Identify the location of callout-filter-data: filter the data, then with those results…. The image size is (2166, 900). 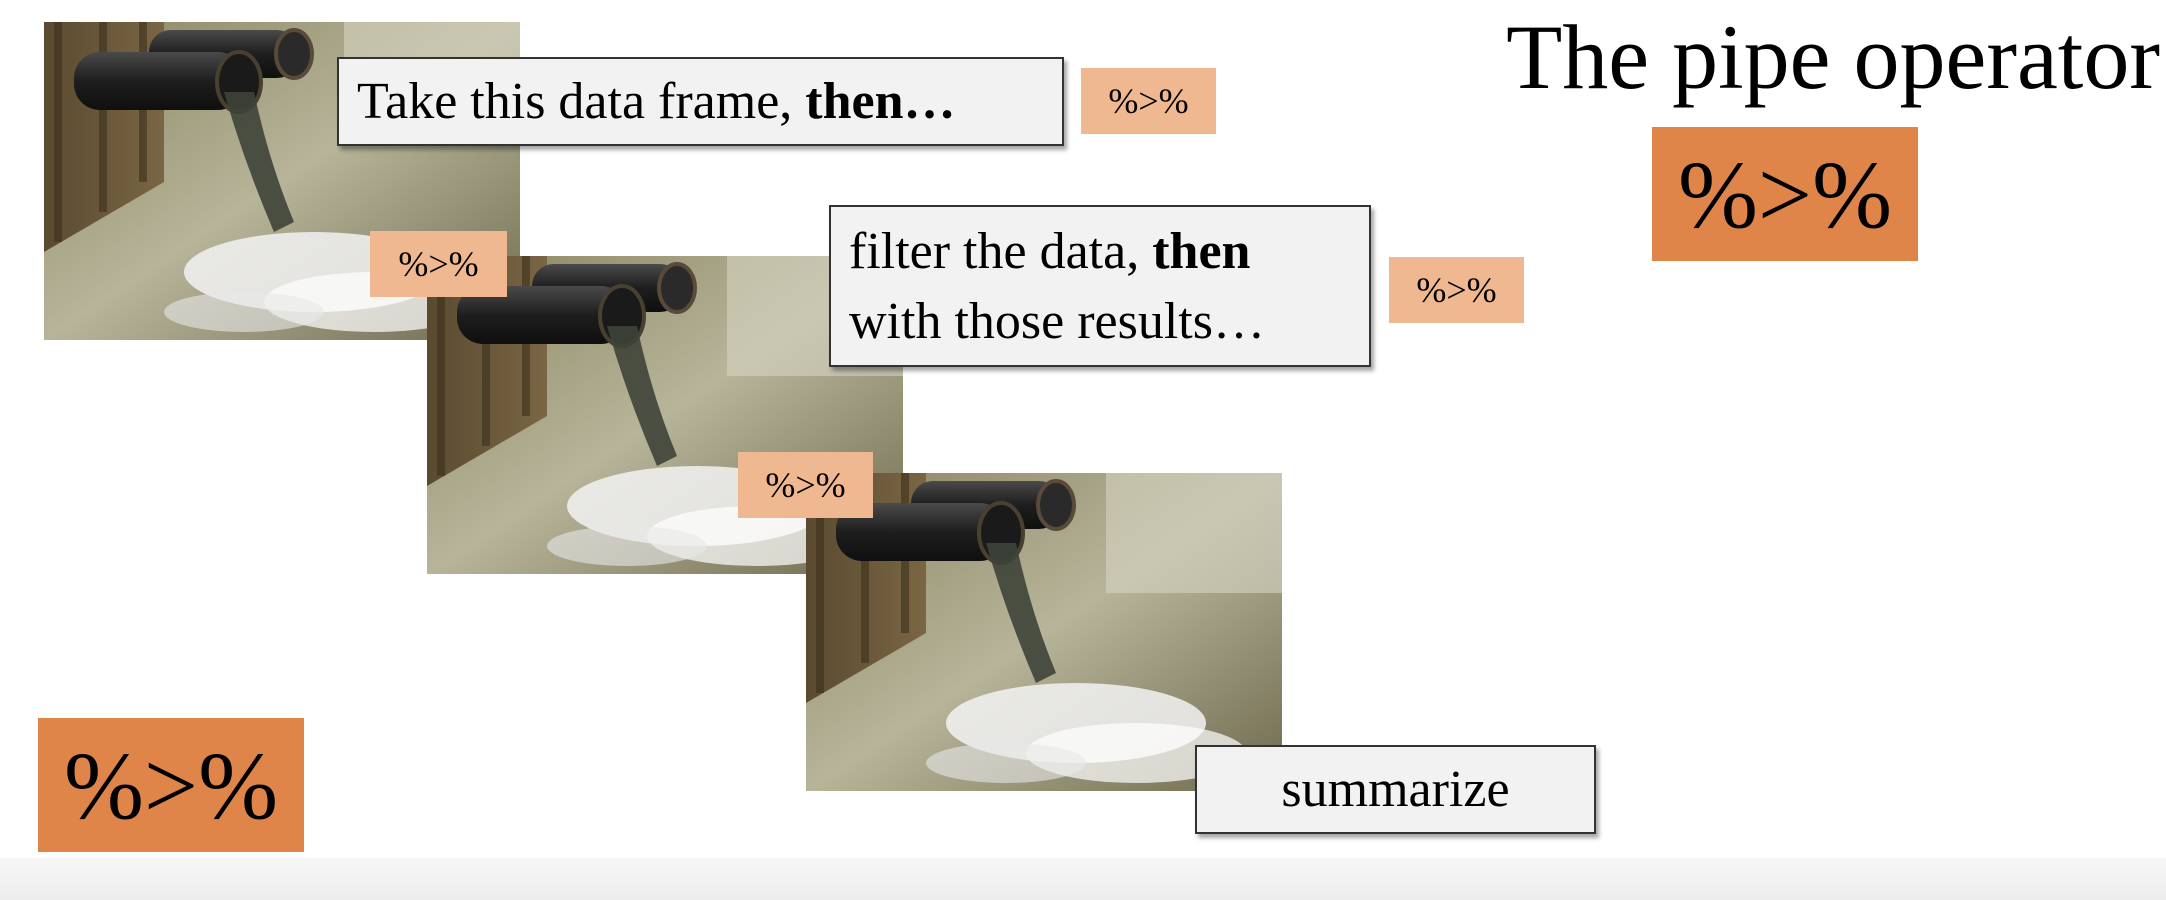
(1100, 286).